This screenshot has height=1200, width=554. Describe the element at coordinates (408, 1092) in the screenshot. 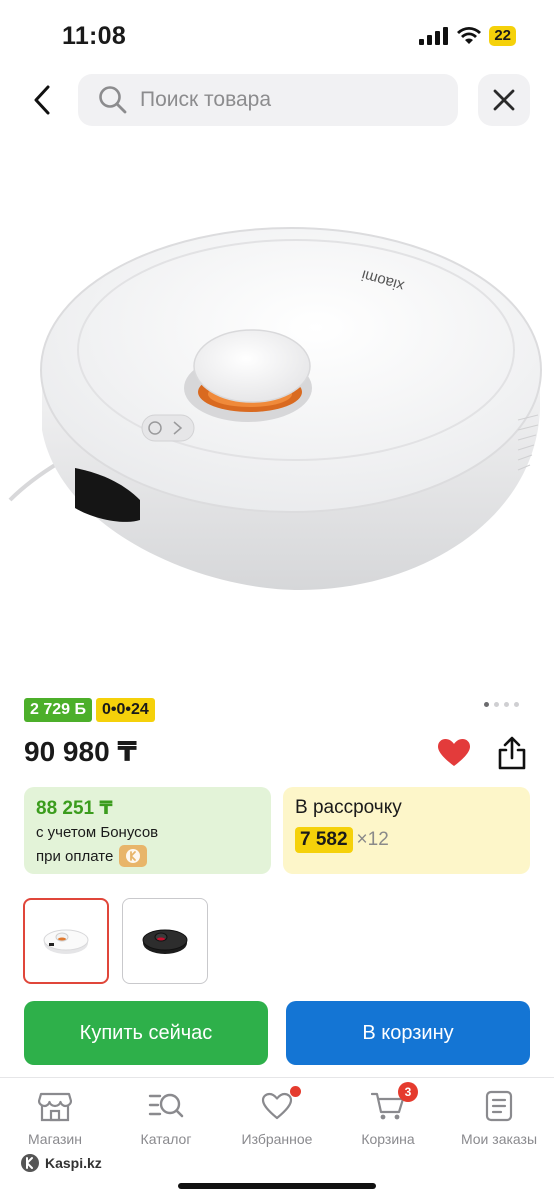

I see `cart-count-badge: 3` at that location.